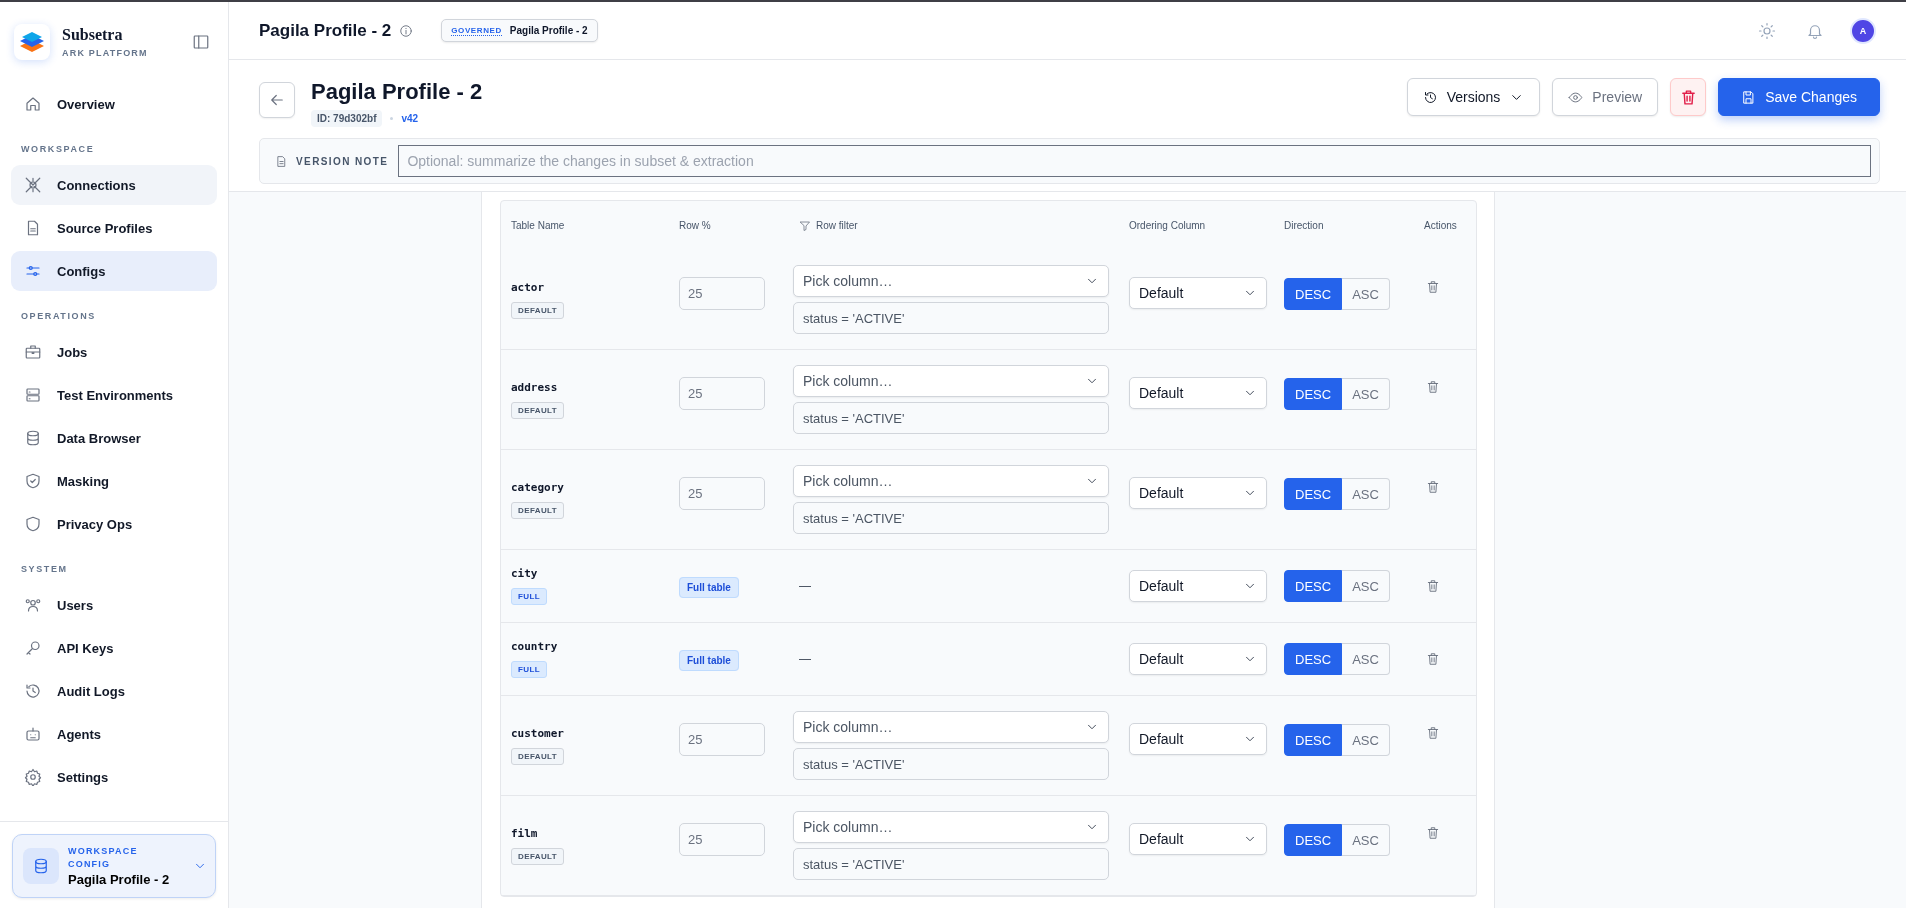  What do you see at coordinates (1863, 30) in the screenshot?
I see `user-avatar: A` at bounding box center [1863, 30].